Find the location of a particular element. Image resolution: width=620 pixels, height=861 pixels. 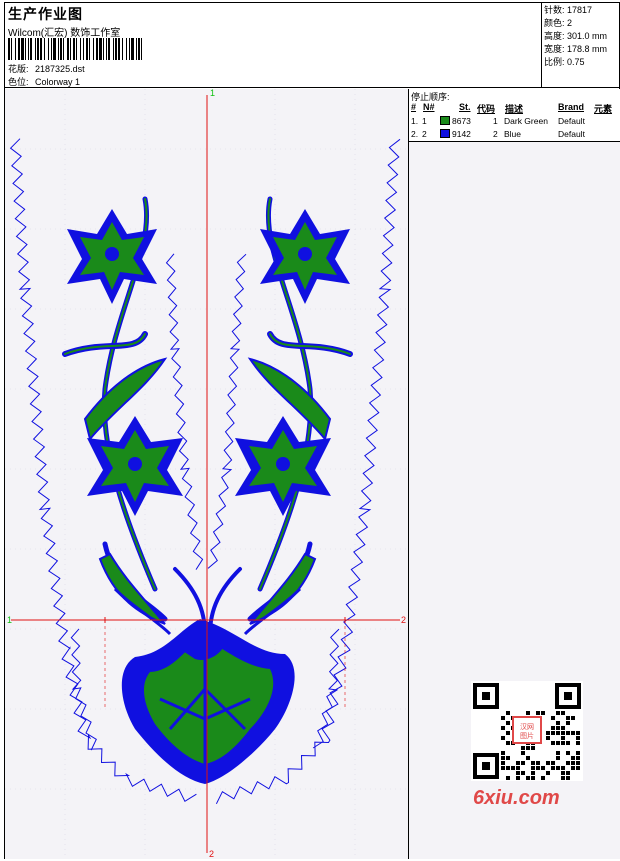

stat-value: 2 is located at coordinates (570, 23).